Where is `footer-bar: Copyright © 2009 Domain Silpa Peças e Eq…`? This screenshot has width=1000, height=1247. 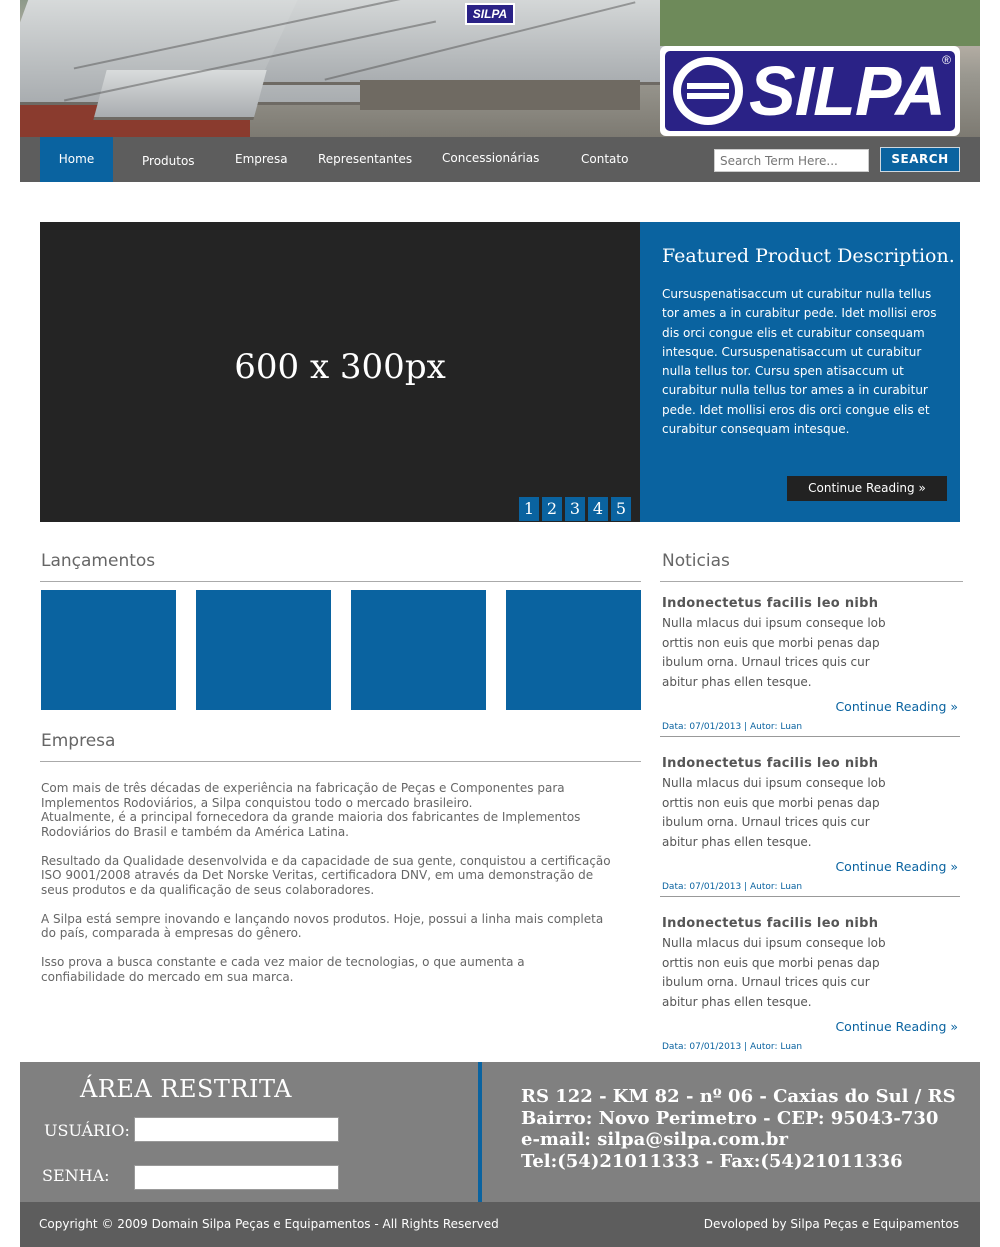
footer-bar: Copyright © 2009 Domain Silpa Peças e Eq… is located at coordinates (500, 1224).